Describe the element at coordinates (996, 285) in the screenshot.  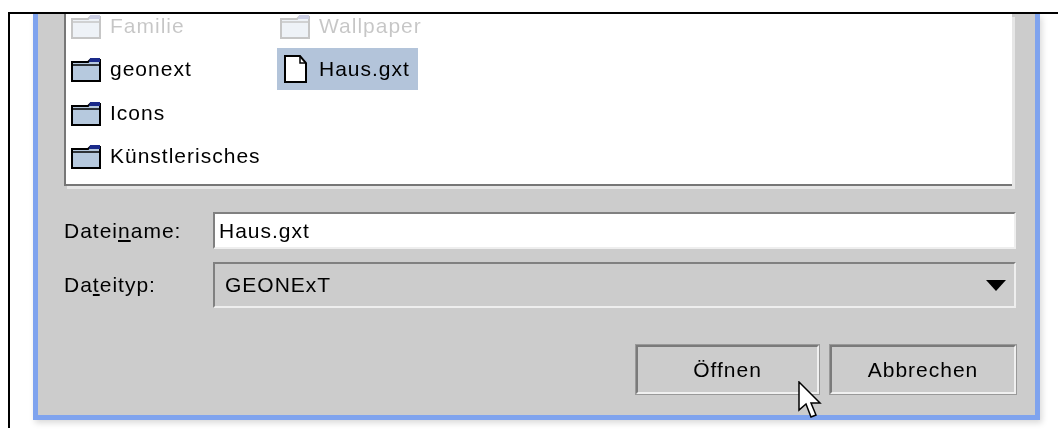
I see `caret-icon` at that location.